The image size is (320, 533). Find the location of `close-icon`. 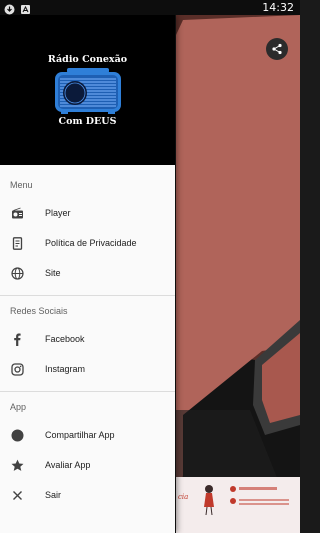

close-icon is located at coordinates (17, 495).